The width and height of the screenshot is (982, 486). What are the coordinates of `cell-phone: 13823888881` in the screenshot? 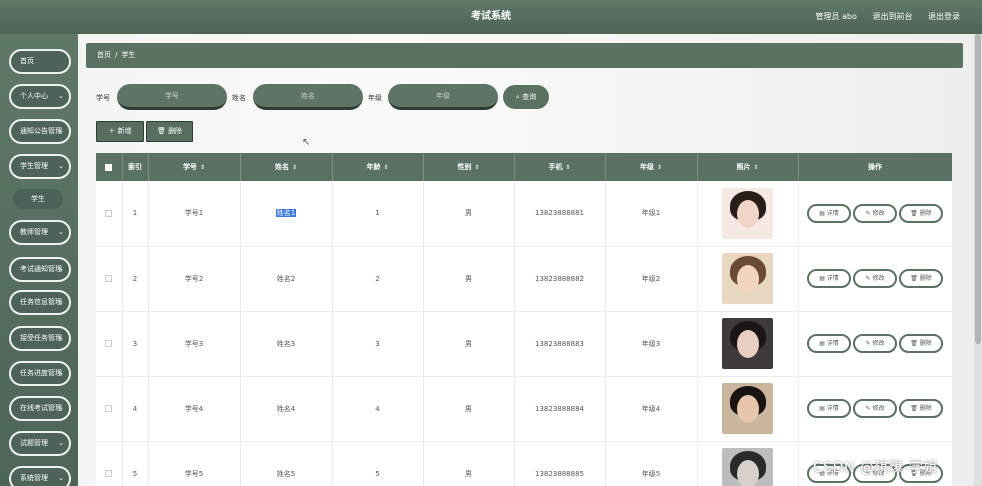 It's located at (560, 214).